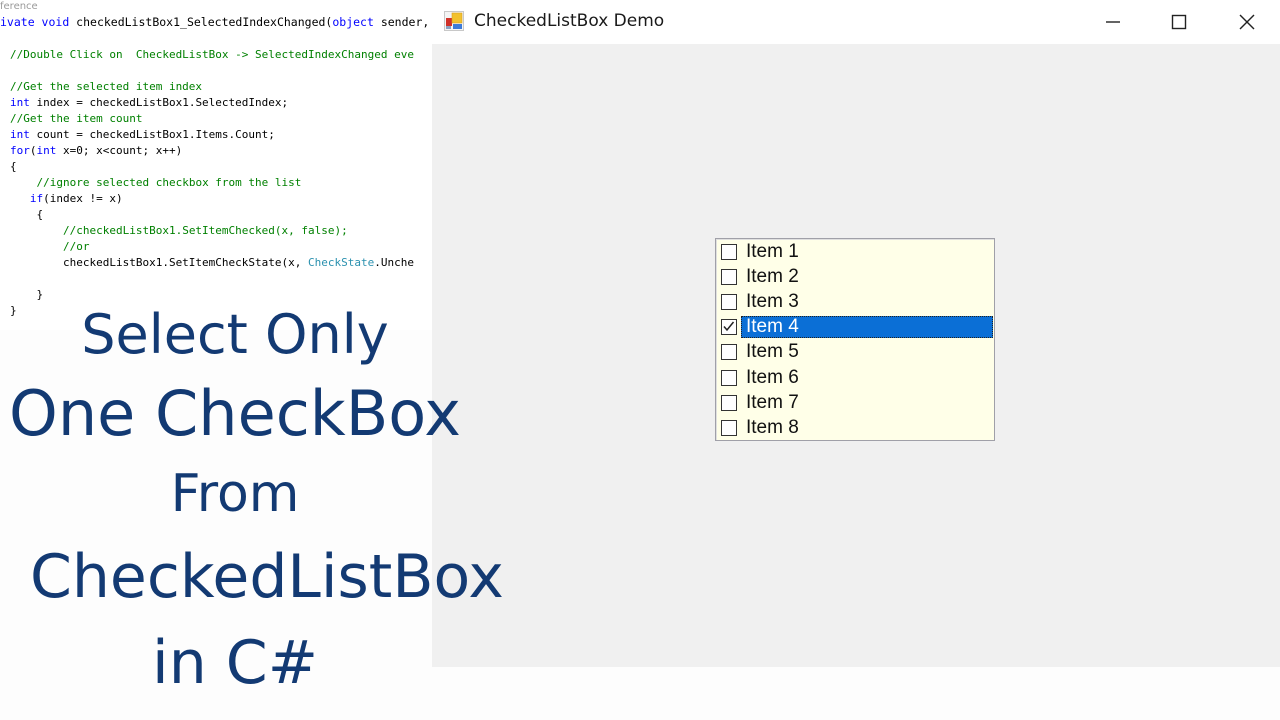 The width and height of the screenshot is (1280, 720). Describe the element at coordinates (772, 402) in the screenshot. I see `checked-list-item-label: Item 7` at that location.